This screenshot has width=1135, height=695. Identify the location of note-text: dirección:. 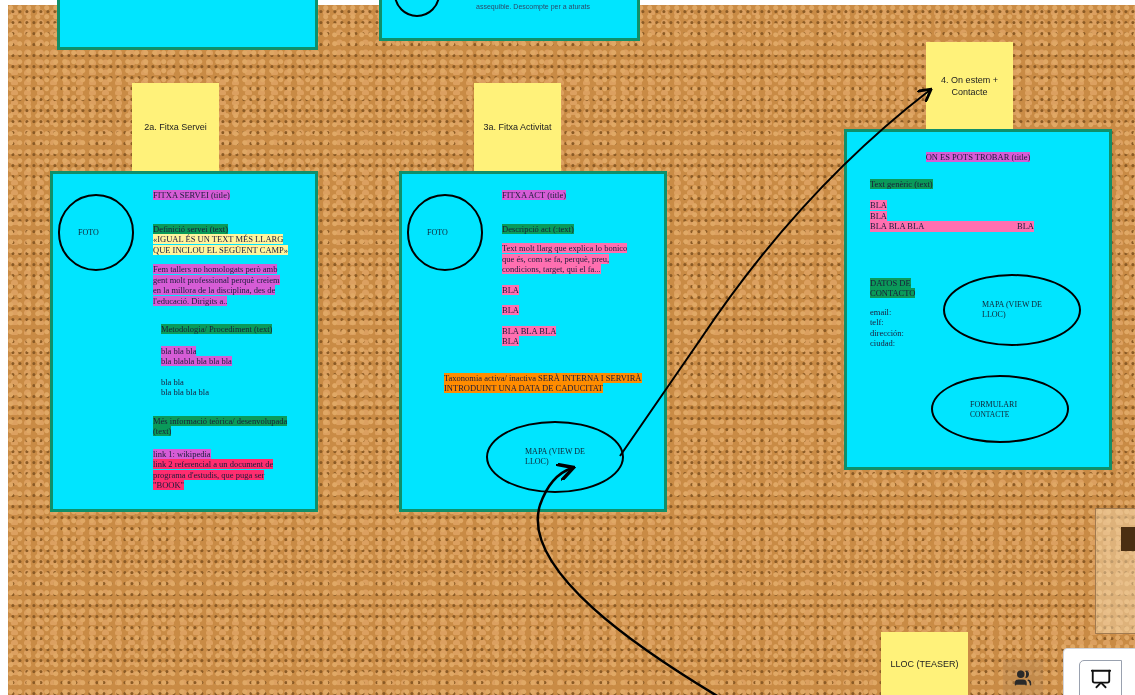
(887, 332).